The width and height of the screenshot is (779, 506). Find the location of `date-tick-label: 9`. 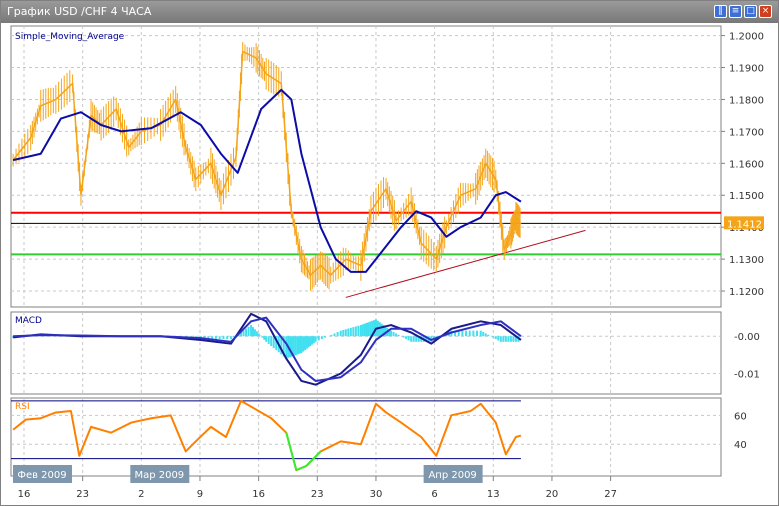

date-tick-label: 9 is located at coordinates (200, 494).